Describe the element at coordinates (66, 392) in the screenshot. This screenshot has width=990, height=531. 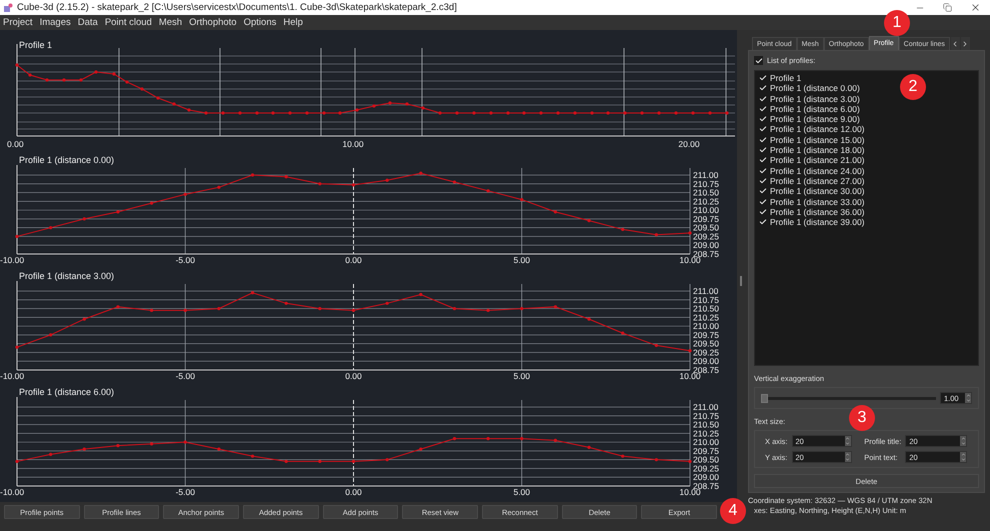
I see `chart-title: Profile 1 (distance 6.00)` at that location.